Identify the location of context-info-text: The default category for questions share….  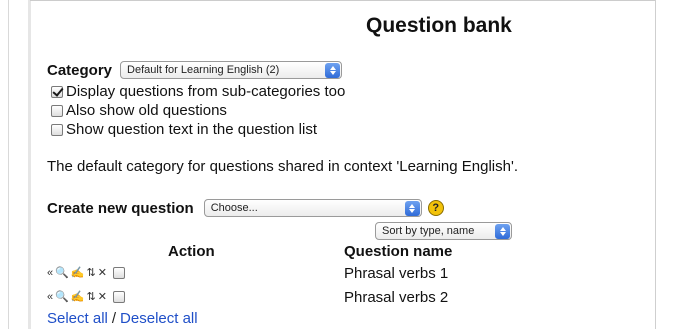
(283, 166).